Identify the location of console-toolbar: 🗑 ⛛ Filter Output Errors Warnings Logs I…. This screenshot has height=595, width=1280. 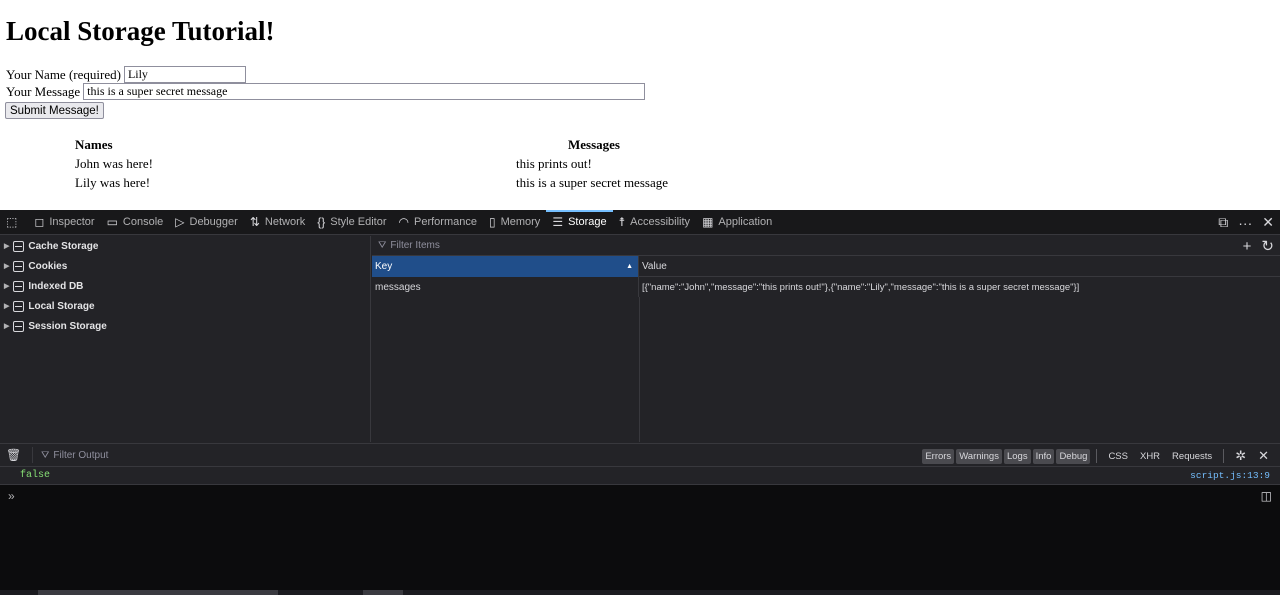
(640, 455).